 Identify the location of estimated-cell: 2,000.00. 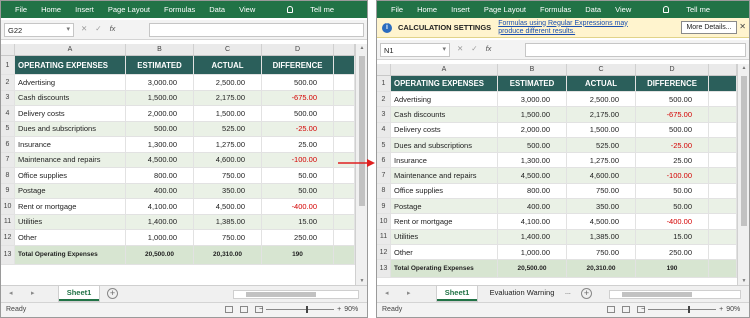
(160, 113).